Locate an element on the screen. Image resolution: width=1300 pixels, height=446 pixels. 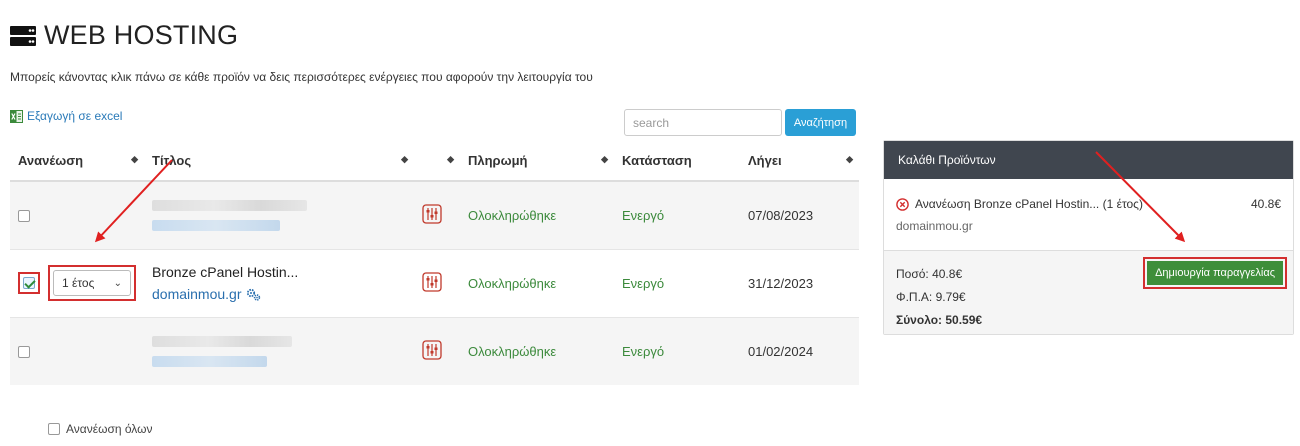
renew-all-option: Ανανέωση όλων is located at coordinates (100, 429).